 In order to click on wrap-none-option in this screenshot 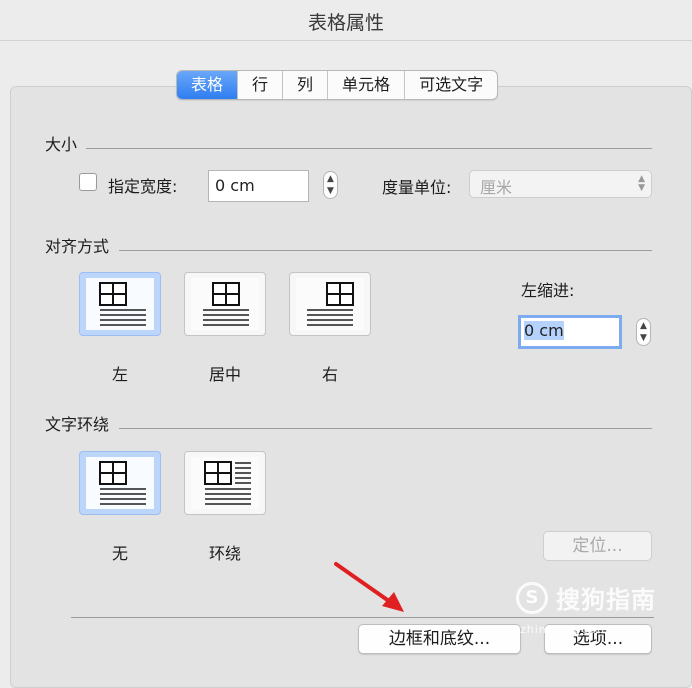, I will do `click(120, 483)`.